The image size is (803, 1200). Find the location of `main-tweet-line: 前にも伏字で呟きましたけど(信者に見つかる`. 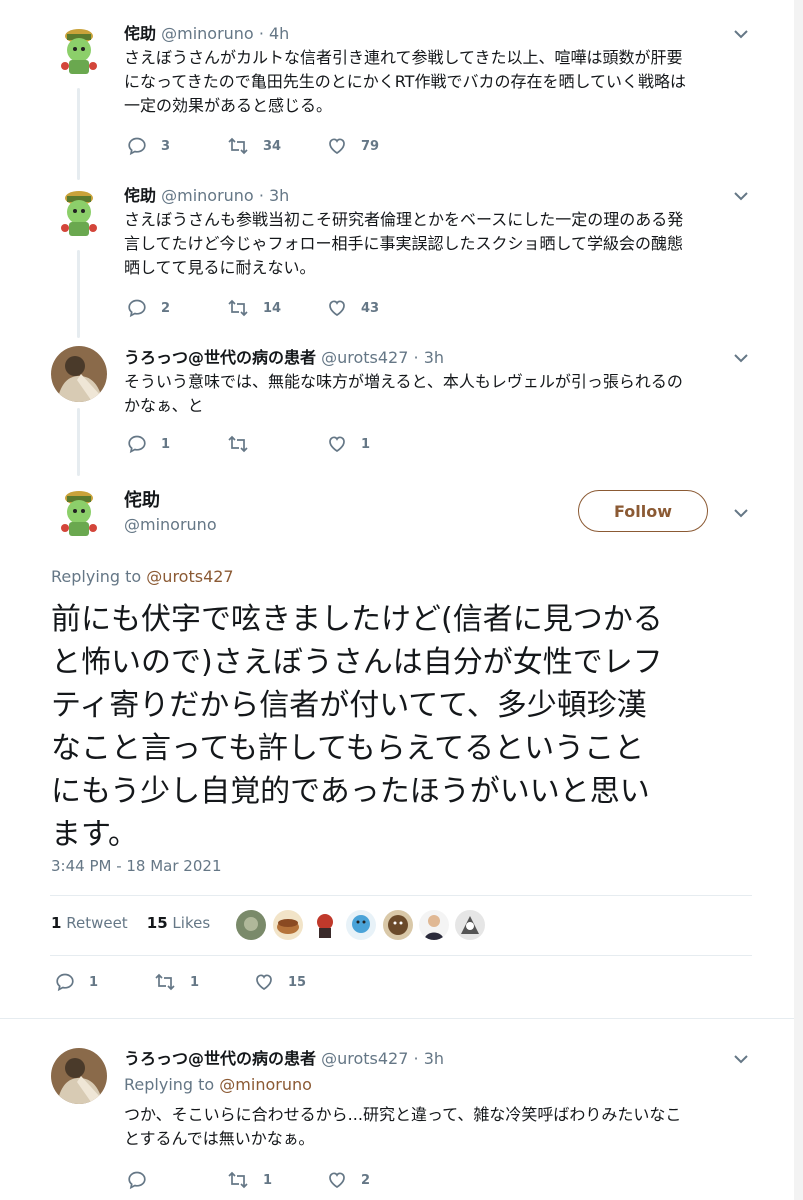

main-tweet-line: 前にも伏字で呟きましたけど(信者に見つかる is located at coordinates (357, 619).